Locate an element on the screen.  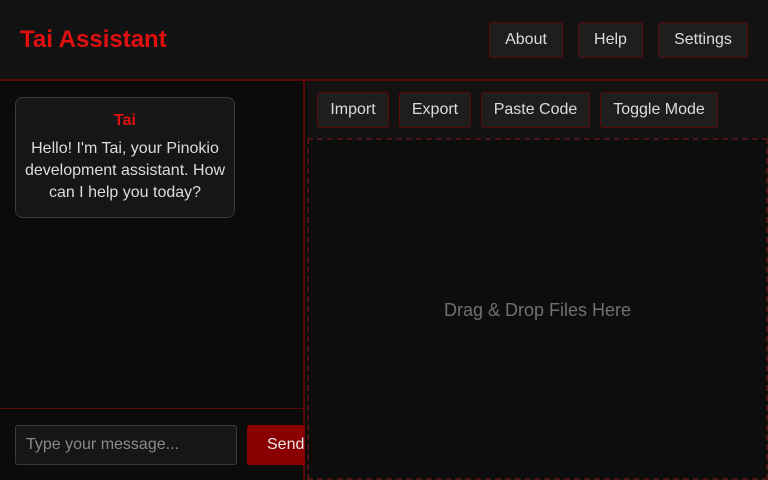
editor-toolbar: Import Export Paste Code Toggle Mode is located at coordinates (537, 109).